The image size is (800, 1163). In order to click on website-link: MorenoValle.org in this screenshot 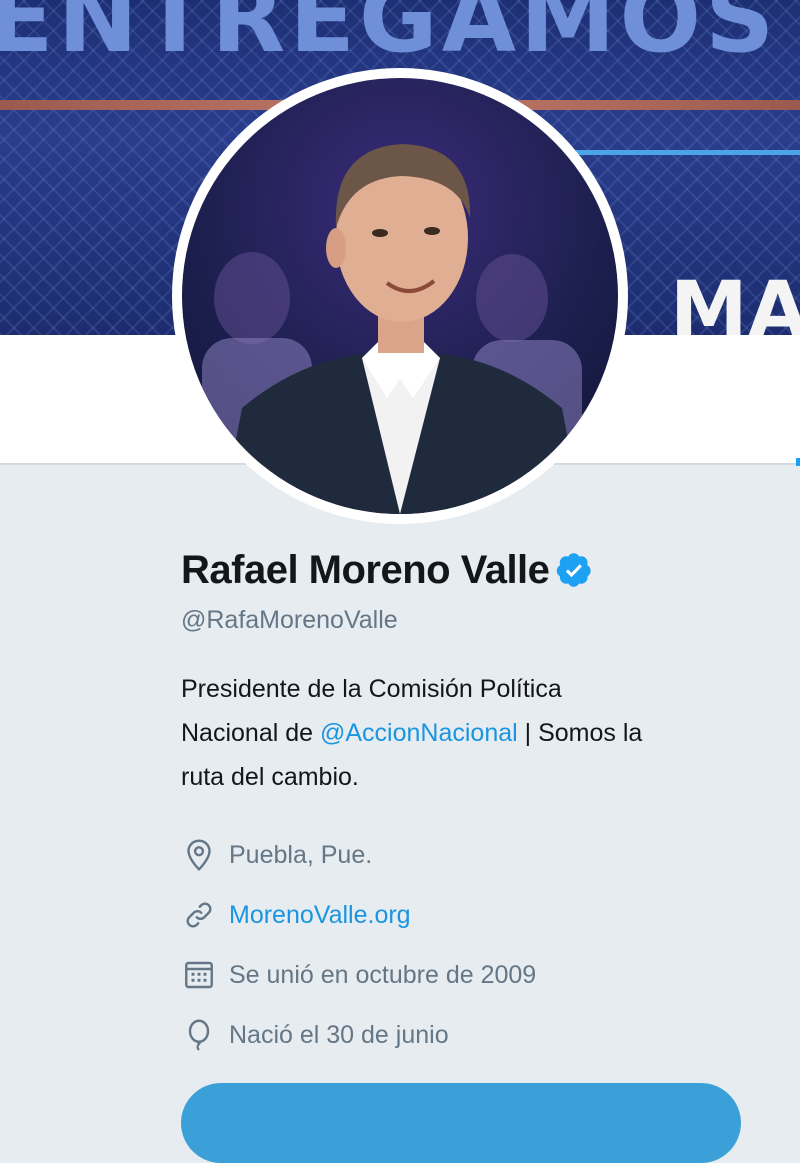, I will do `click(320, 915)`.